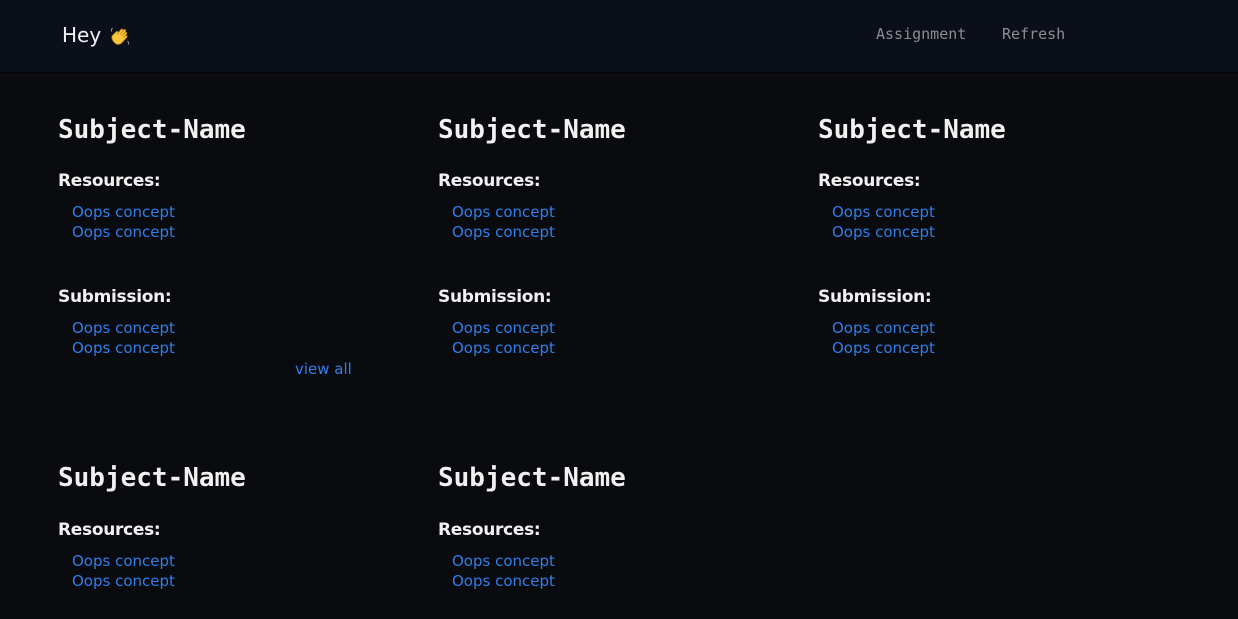  Describe the element at coordinates (921, 34) in the screenshot. I see `nav-assignment-link: Assignment` at that location.